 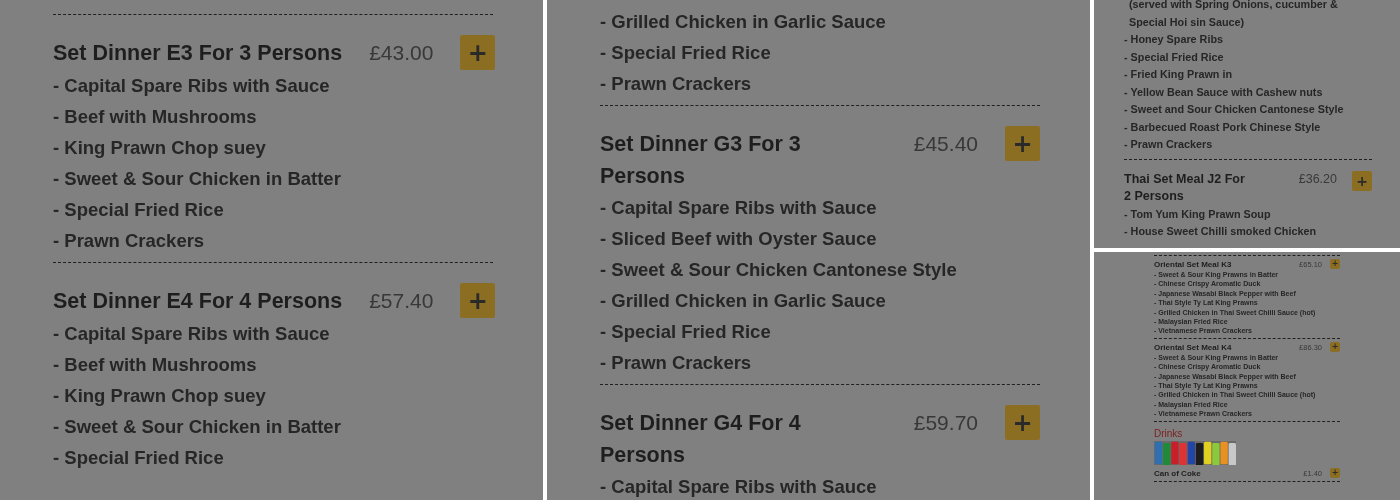 I want to click on price: £59.70, so click(x=945, y=423).